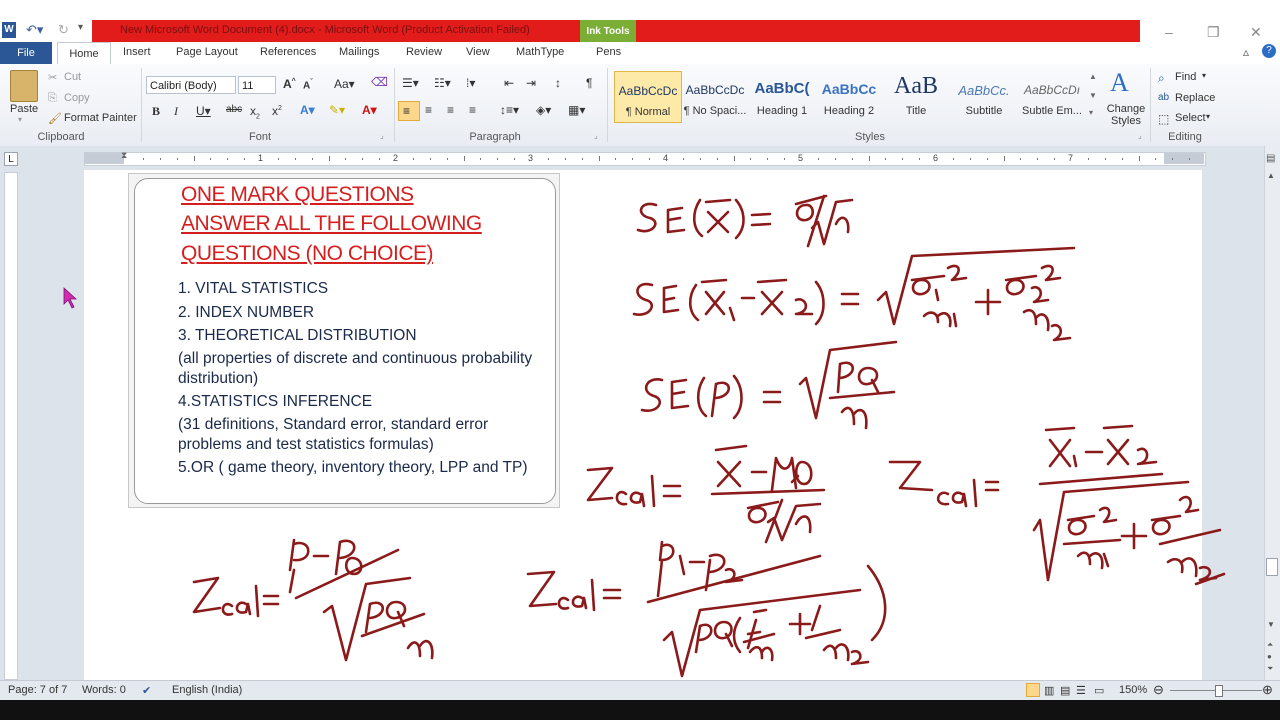  I want to click on undo-icon: ↶▾, so click(34, 30).